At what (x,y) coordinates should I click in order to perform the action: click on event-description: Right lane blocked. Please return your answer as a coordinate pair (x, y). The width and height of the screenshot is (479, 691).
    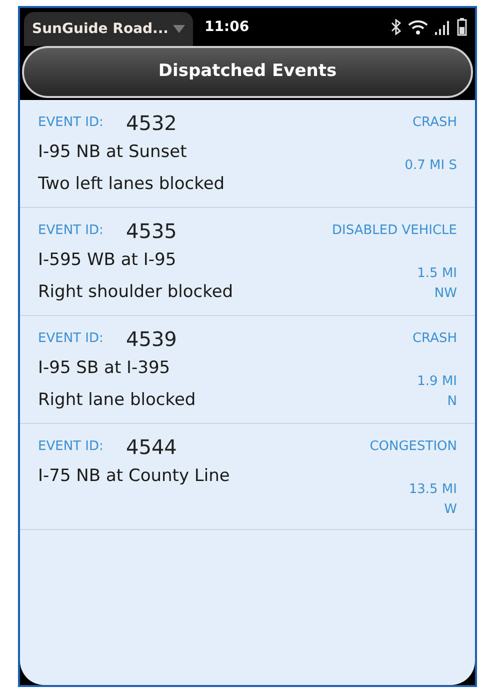
    Looking at the image, I should click on (117, 400).